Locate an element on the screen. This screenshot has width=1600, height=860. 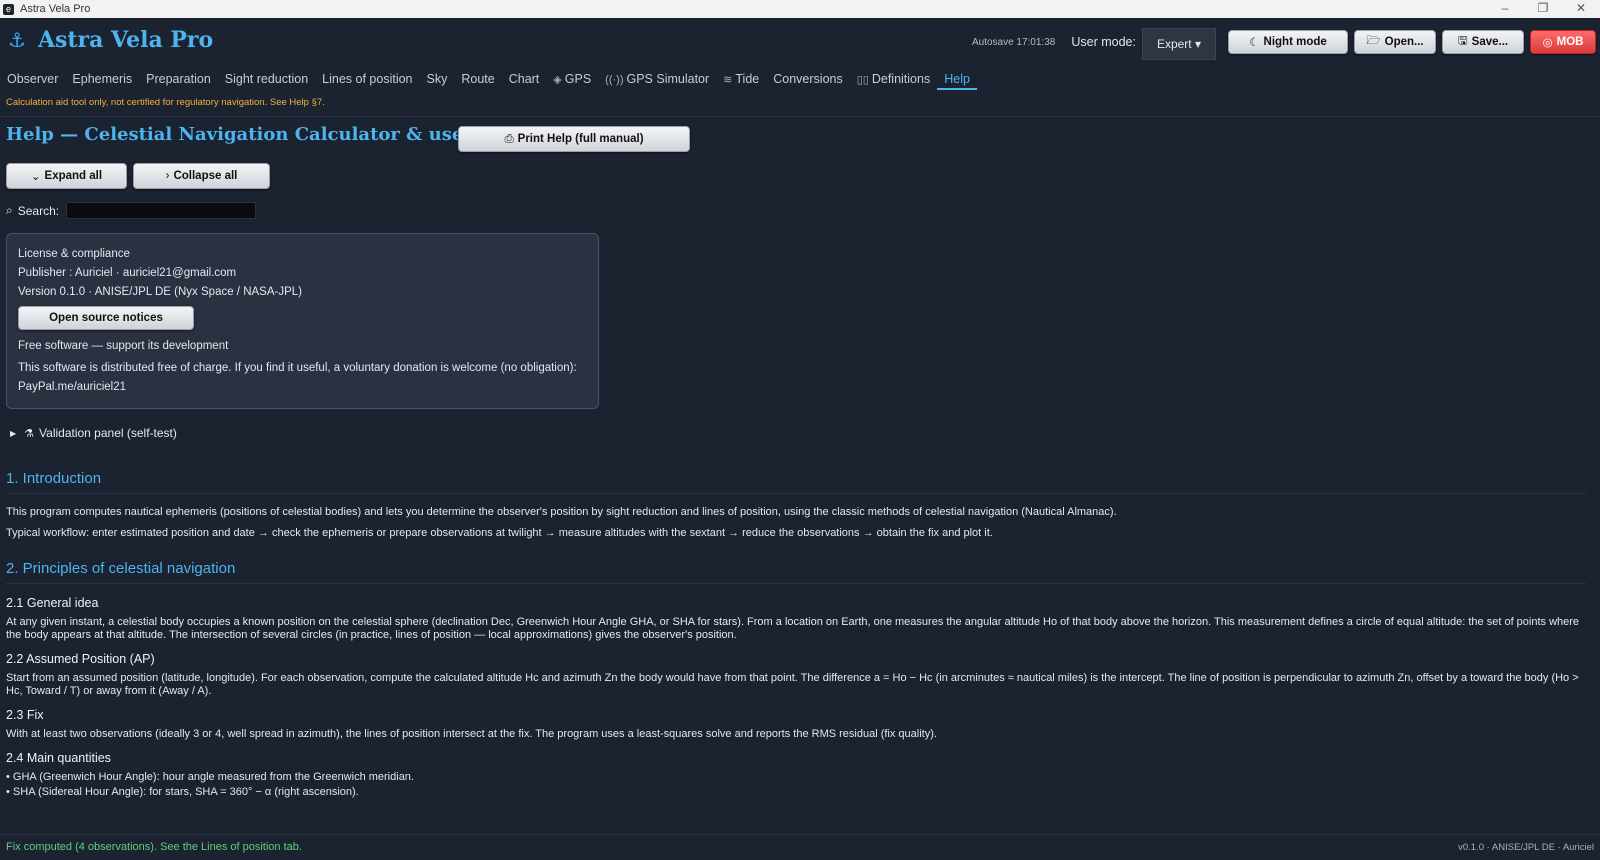
tab-sight-reduction: Sight reduction is located at coordinates (266, 79).